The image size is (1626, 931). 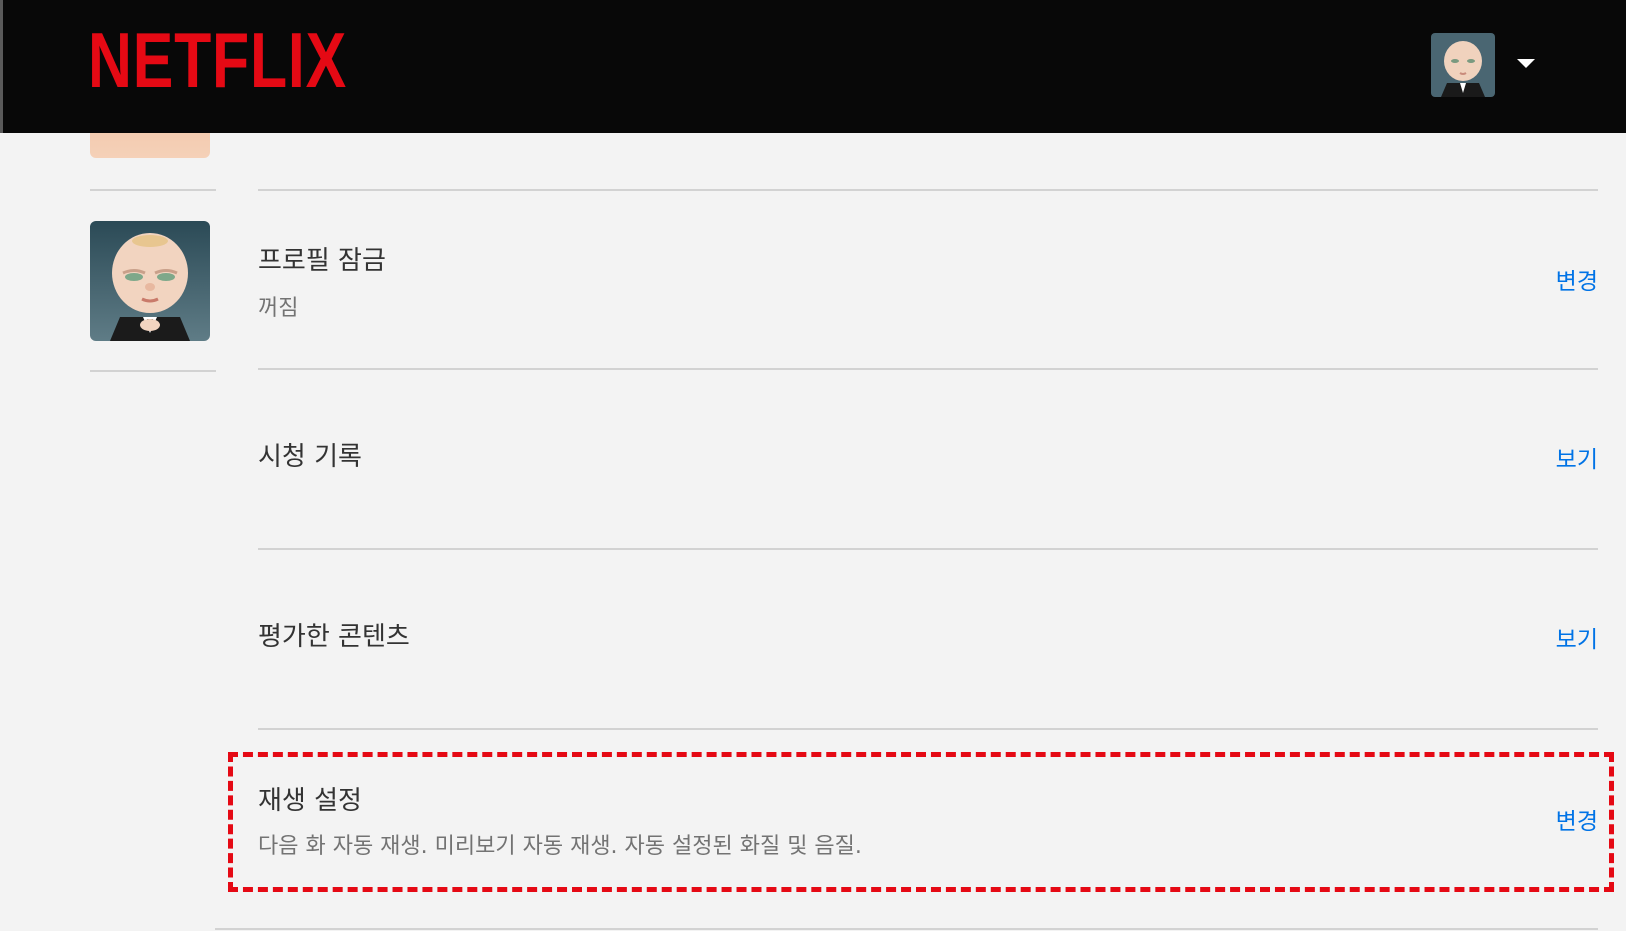 What do you see at coordinates (310, 457) in the screenshot?
I see `viewing-history-title: 시청 기록` at bounding box center [310, 457].